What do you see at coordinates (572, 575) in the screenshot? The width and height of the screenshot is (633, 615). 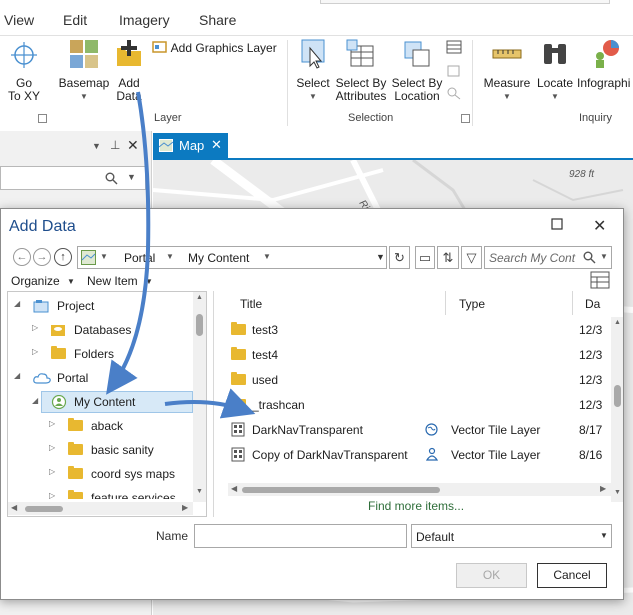 I see `cancel-button: Cancel` at bounding box center [572, 575].